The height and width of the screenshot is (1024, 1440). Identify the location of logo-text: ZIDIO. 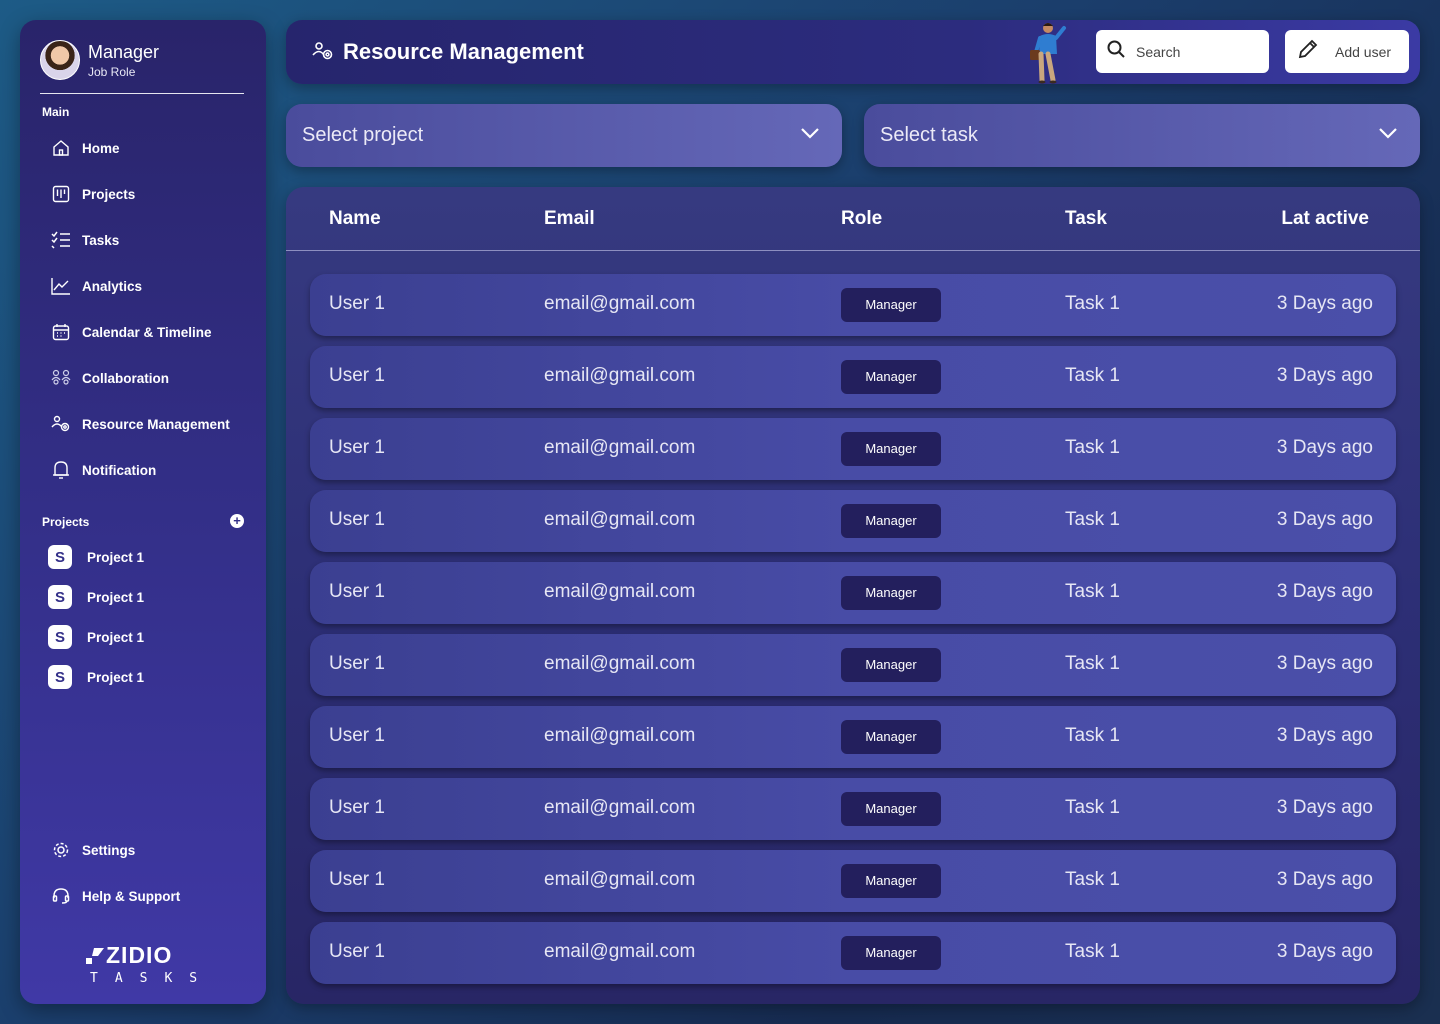
(139, 955).